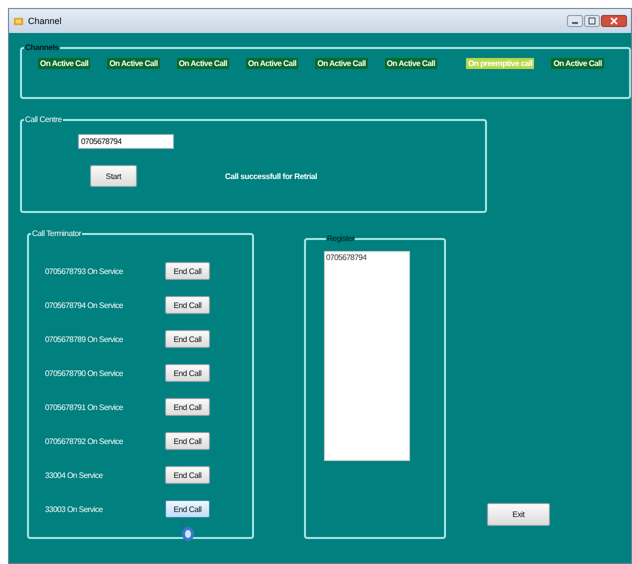 This screenshot has width=632, height=564. Describe the element at coordinates (18, 21) in the screenshot. I see `app-icon` at that location.